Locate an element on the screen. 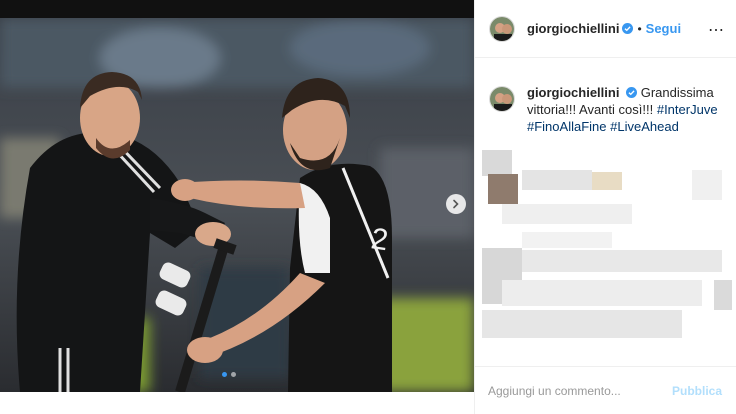  carousel-dot is located at coordinates (233, 374).